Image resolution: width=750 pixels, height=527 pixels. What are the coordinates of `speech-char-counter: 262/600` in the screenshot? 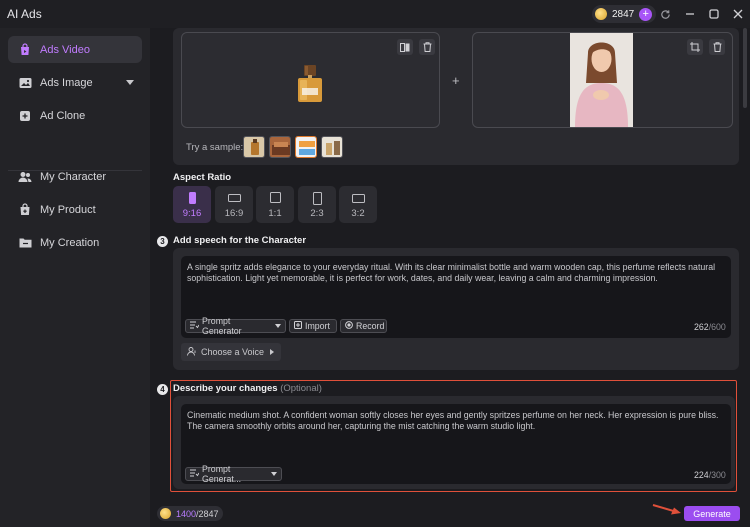 It's located at (710, 327).